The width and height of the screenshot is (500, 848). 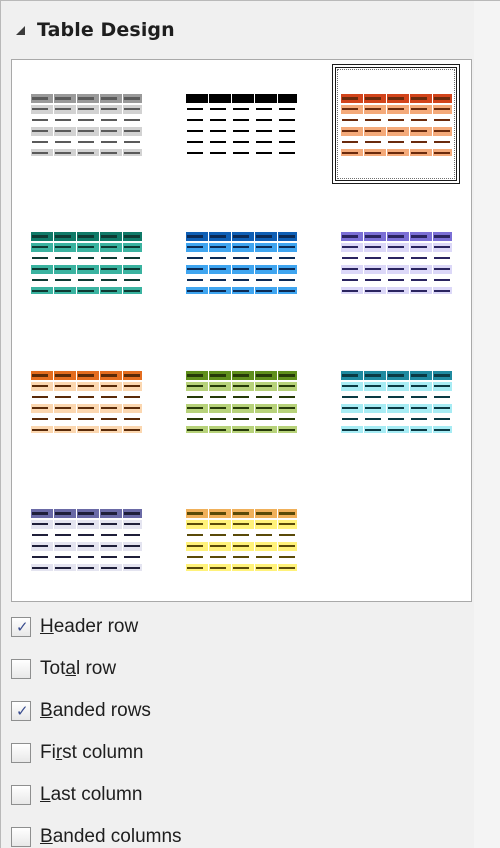 I want to click on header-row-label: Header row, so click(x=89, y=626).